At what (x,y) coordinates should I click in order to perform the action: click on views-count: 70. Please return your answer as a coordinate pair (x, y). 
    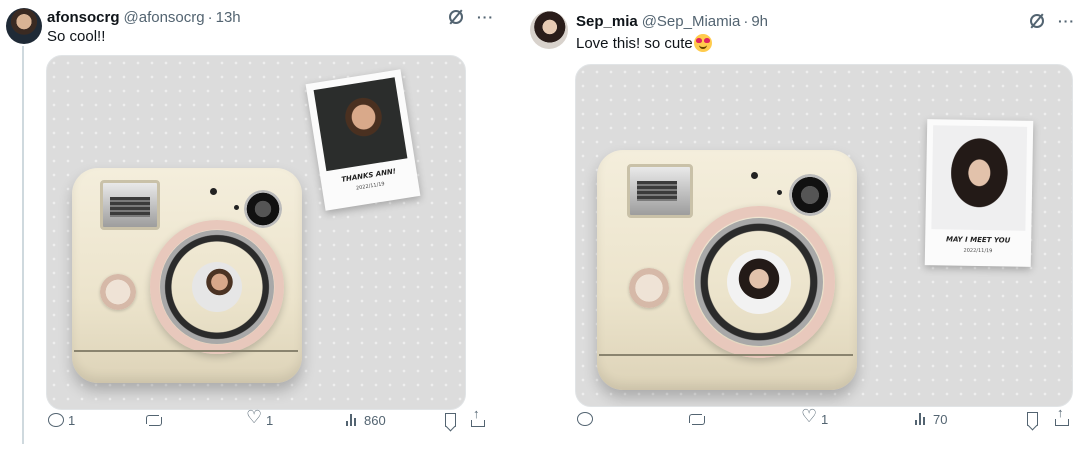
    Looking at the image, I should click on (940, 419).